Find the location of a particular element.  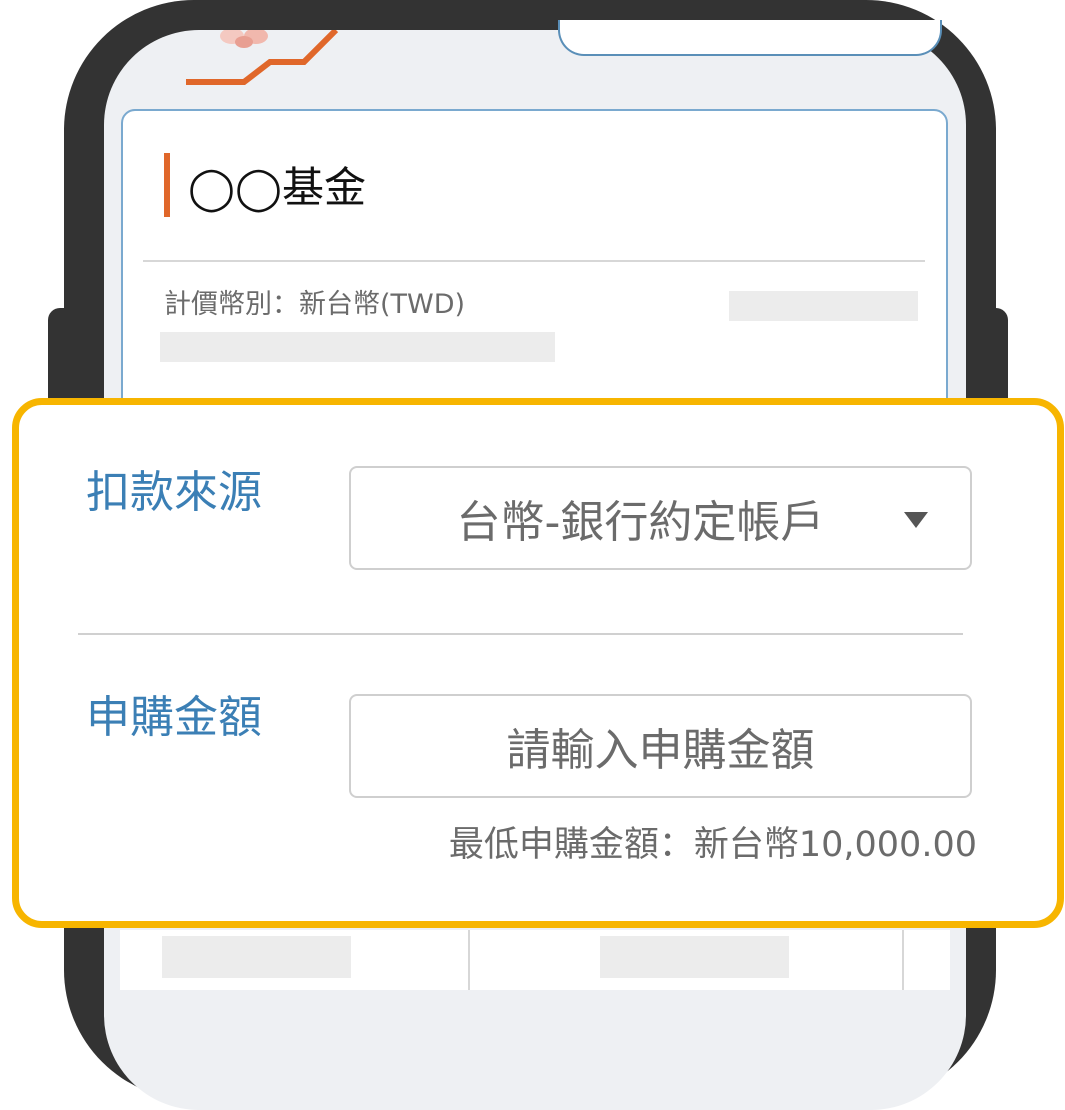

fund-title-accent-bar is located at coordinates (167, 185).